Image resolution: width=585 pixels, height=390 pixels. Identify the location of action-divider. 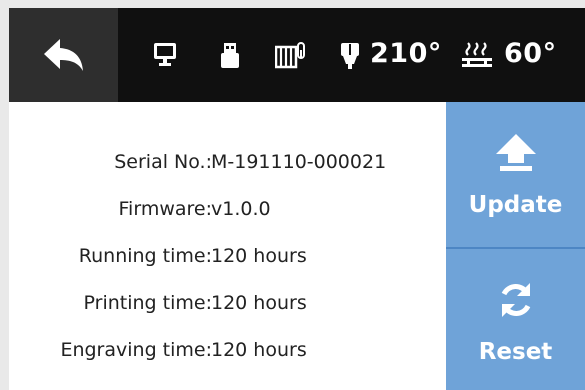
(515, 248).